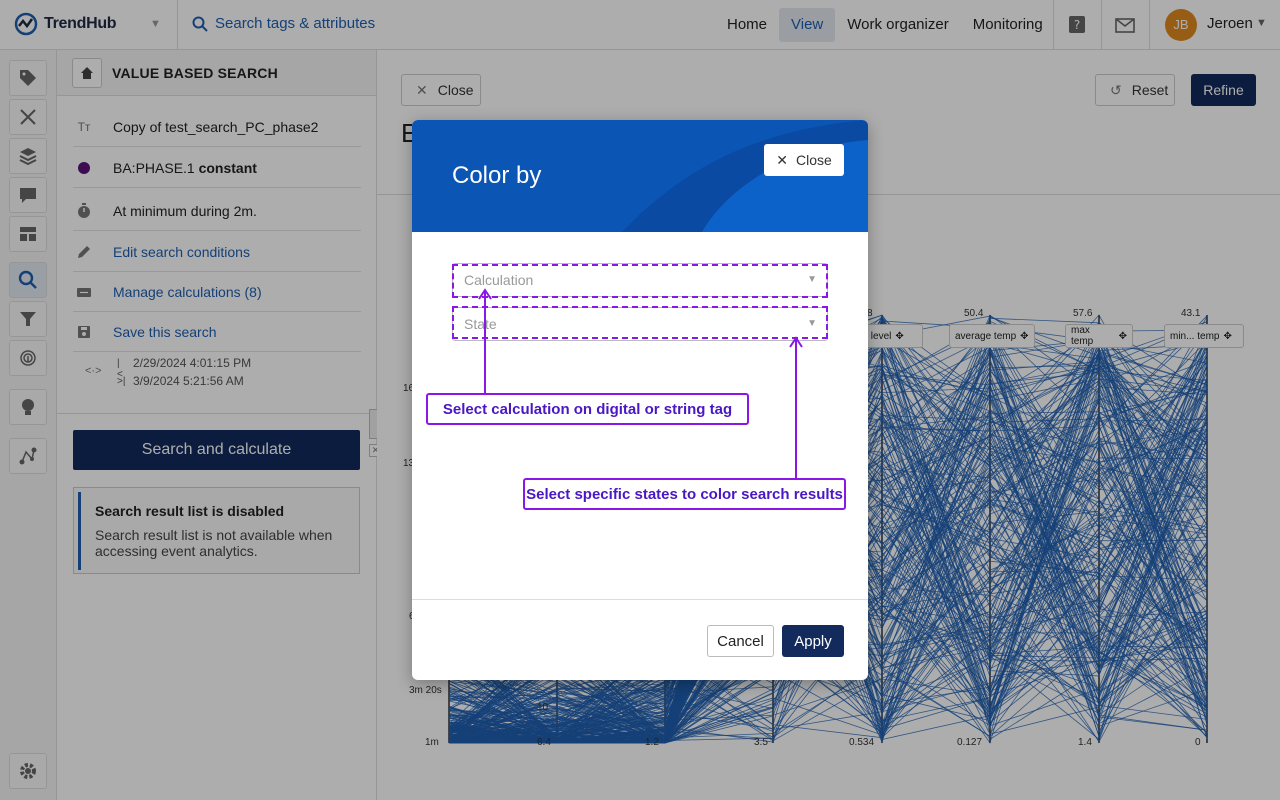 Image resolution: width=1280 pixels, height=800 pixels. What do you see at coordinates (740, 641) in the screenshot?
I see `cancel-button: Cancel` at bounding box center [740, 641].